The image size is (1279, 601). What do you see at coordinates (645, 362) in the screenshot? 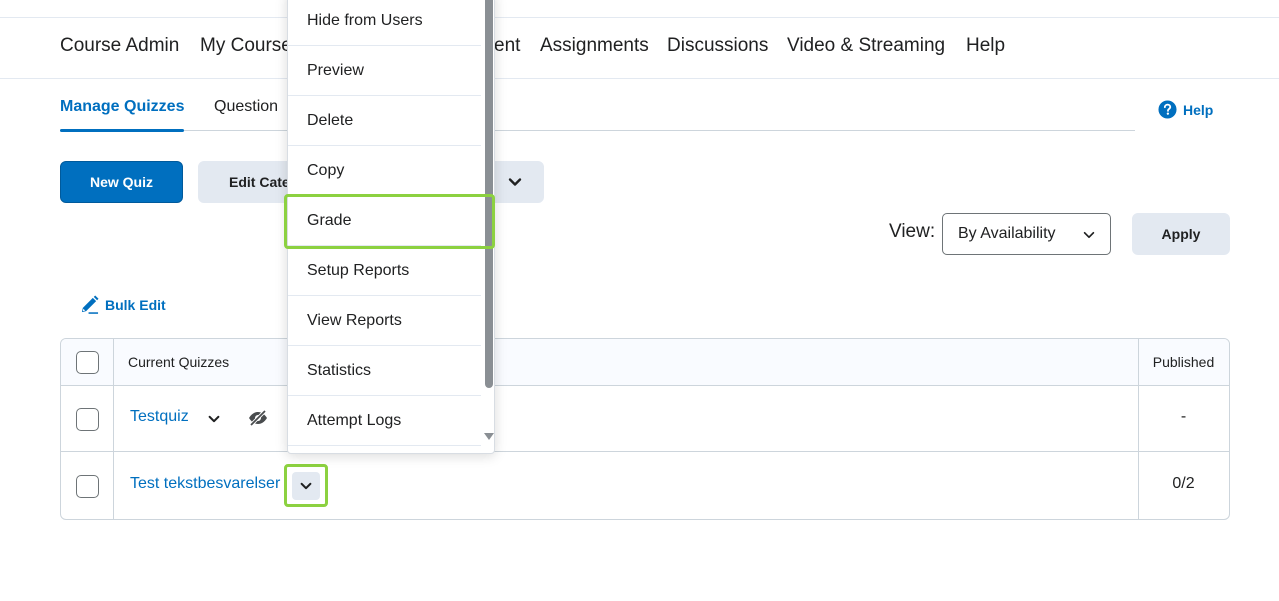
I see `table-header: Current Quizzes Published` at bounding box center [645, 362].